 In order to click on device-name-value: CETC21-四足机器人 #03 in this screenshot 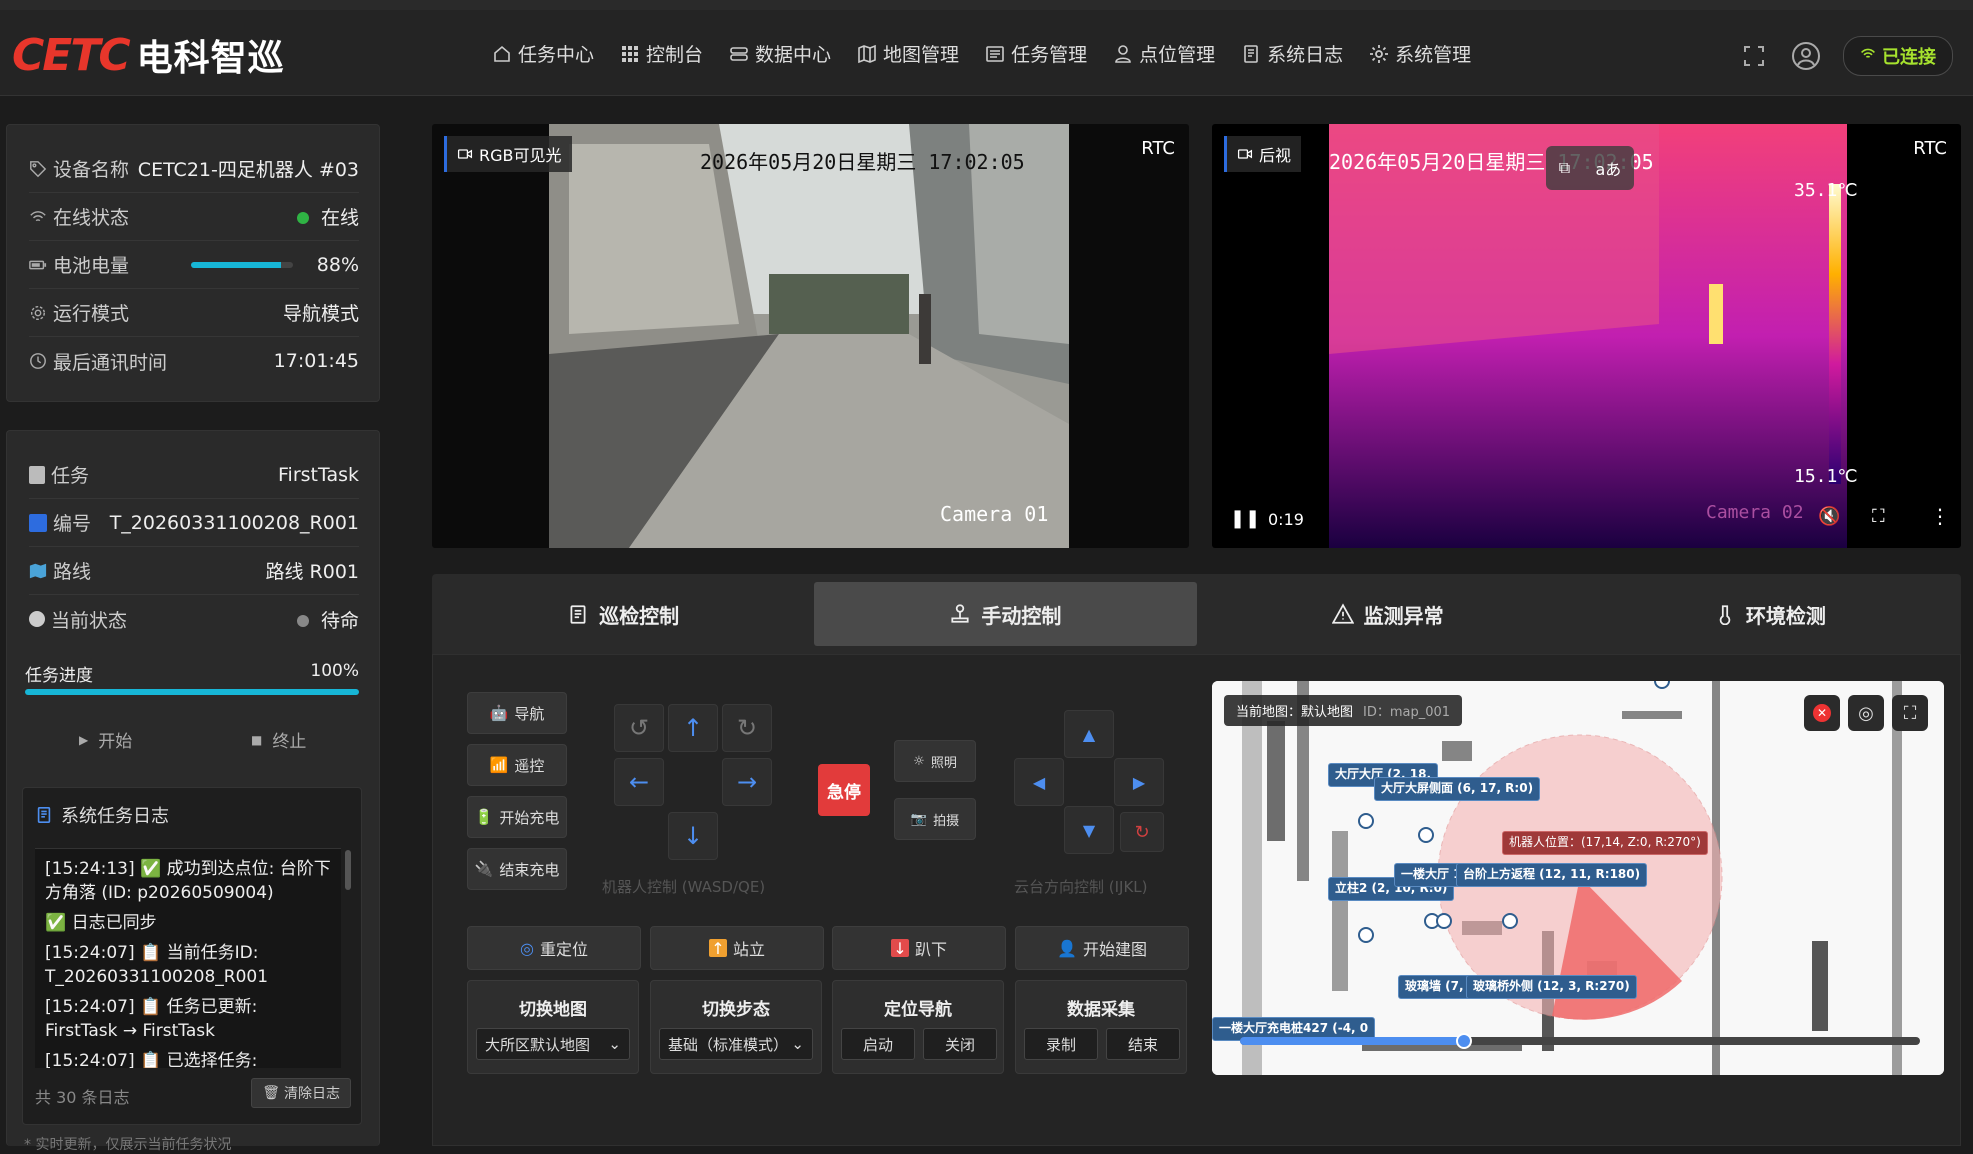, I will do `click(248, 170)`.